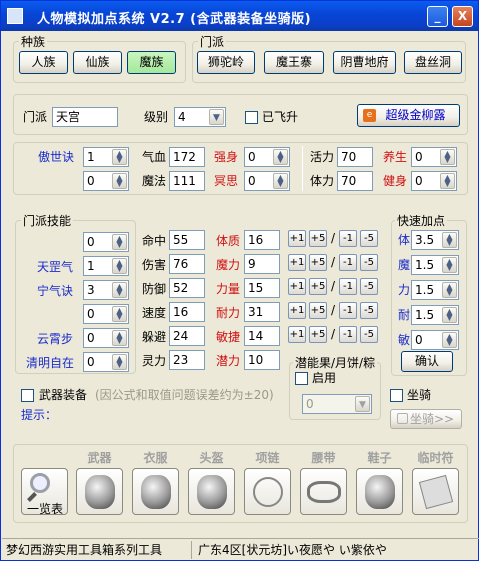  Describe the element at coordinates (99, 491) in the screenshot. I see `weapon-slot-button` at that location.